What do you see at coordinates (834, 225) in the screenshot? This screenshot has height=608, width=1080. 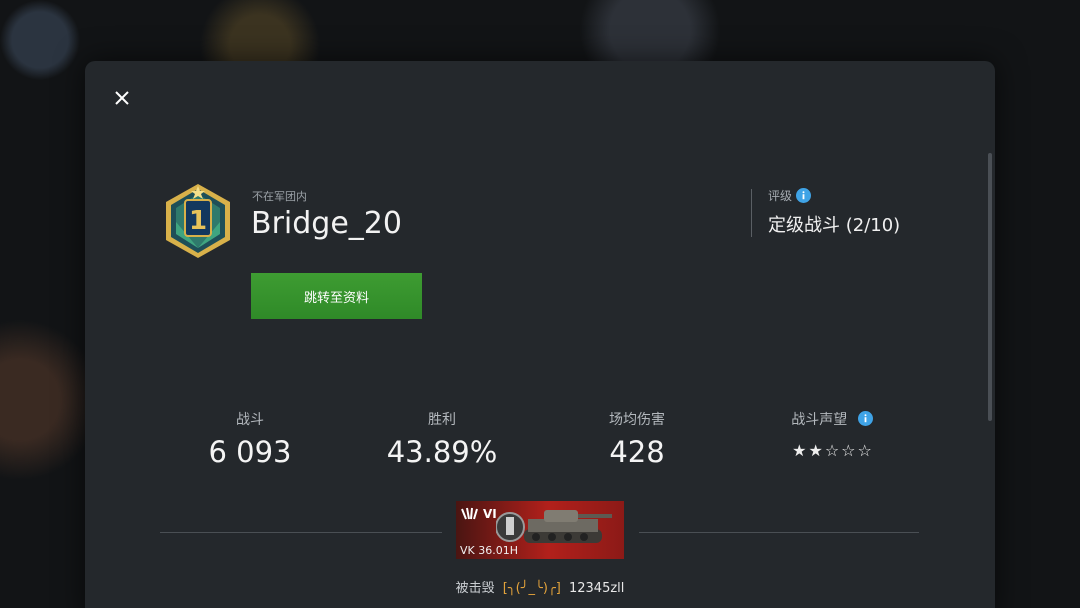 I see `rating-value: 定级战斗 (2/10)` at bounding box center [834, 225].